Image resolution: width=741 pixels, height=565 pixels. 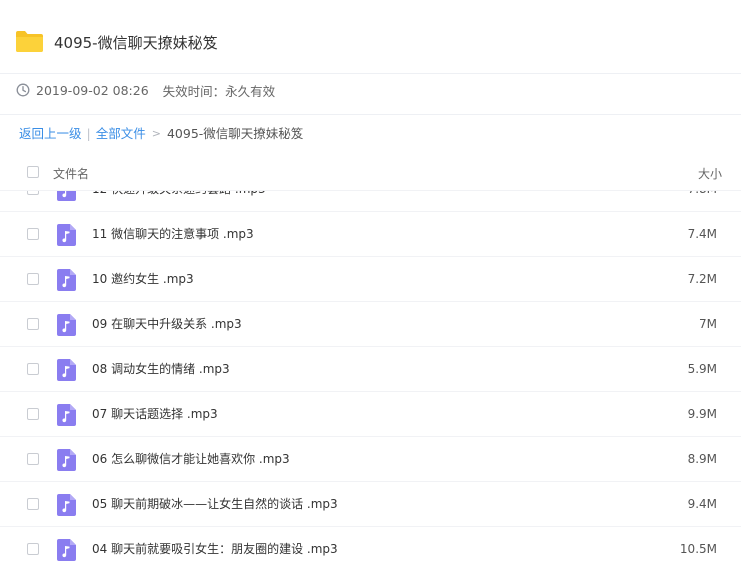 I want to click on file-size: 7.4M, so click(x=702, y=234).